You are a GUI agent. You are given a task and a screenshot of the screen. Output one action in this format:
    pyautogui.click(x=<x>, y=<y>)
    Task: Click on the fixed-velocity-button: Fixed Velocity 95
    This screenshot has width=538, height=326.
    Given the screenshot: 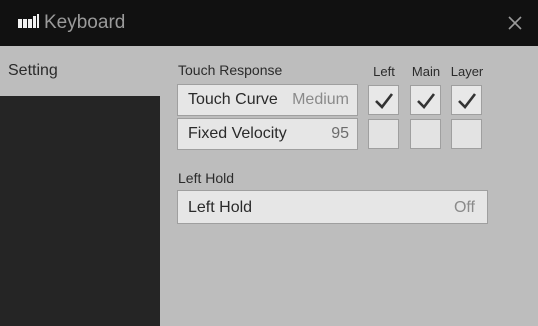 What is the action you would take?
    pyautogui.click(x=267, y=134)
    